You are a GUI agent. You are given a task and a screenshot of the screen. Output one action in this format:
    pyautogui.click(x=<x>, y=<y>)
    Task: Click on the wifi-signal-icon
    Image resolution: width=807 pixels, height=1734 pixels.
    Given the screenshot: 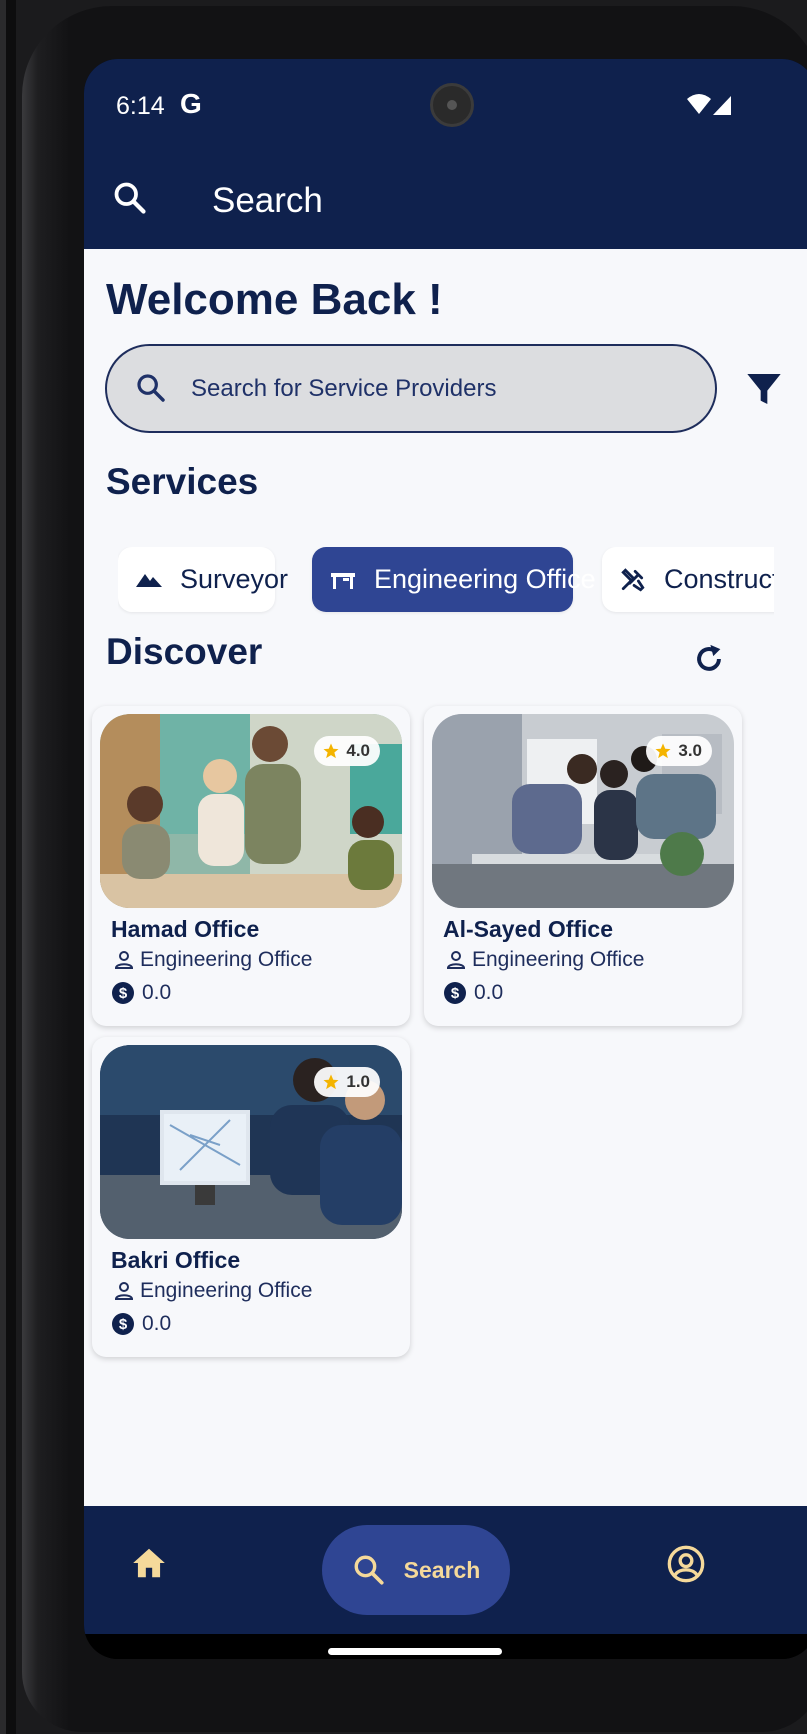 What is the action you would take?
    pyautogui.click(x=709, y=104)
    